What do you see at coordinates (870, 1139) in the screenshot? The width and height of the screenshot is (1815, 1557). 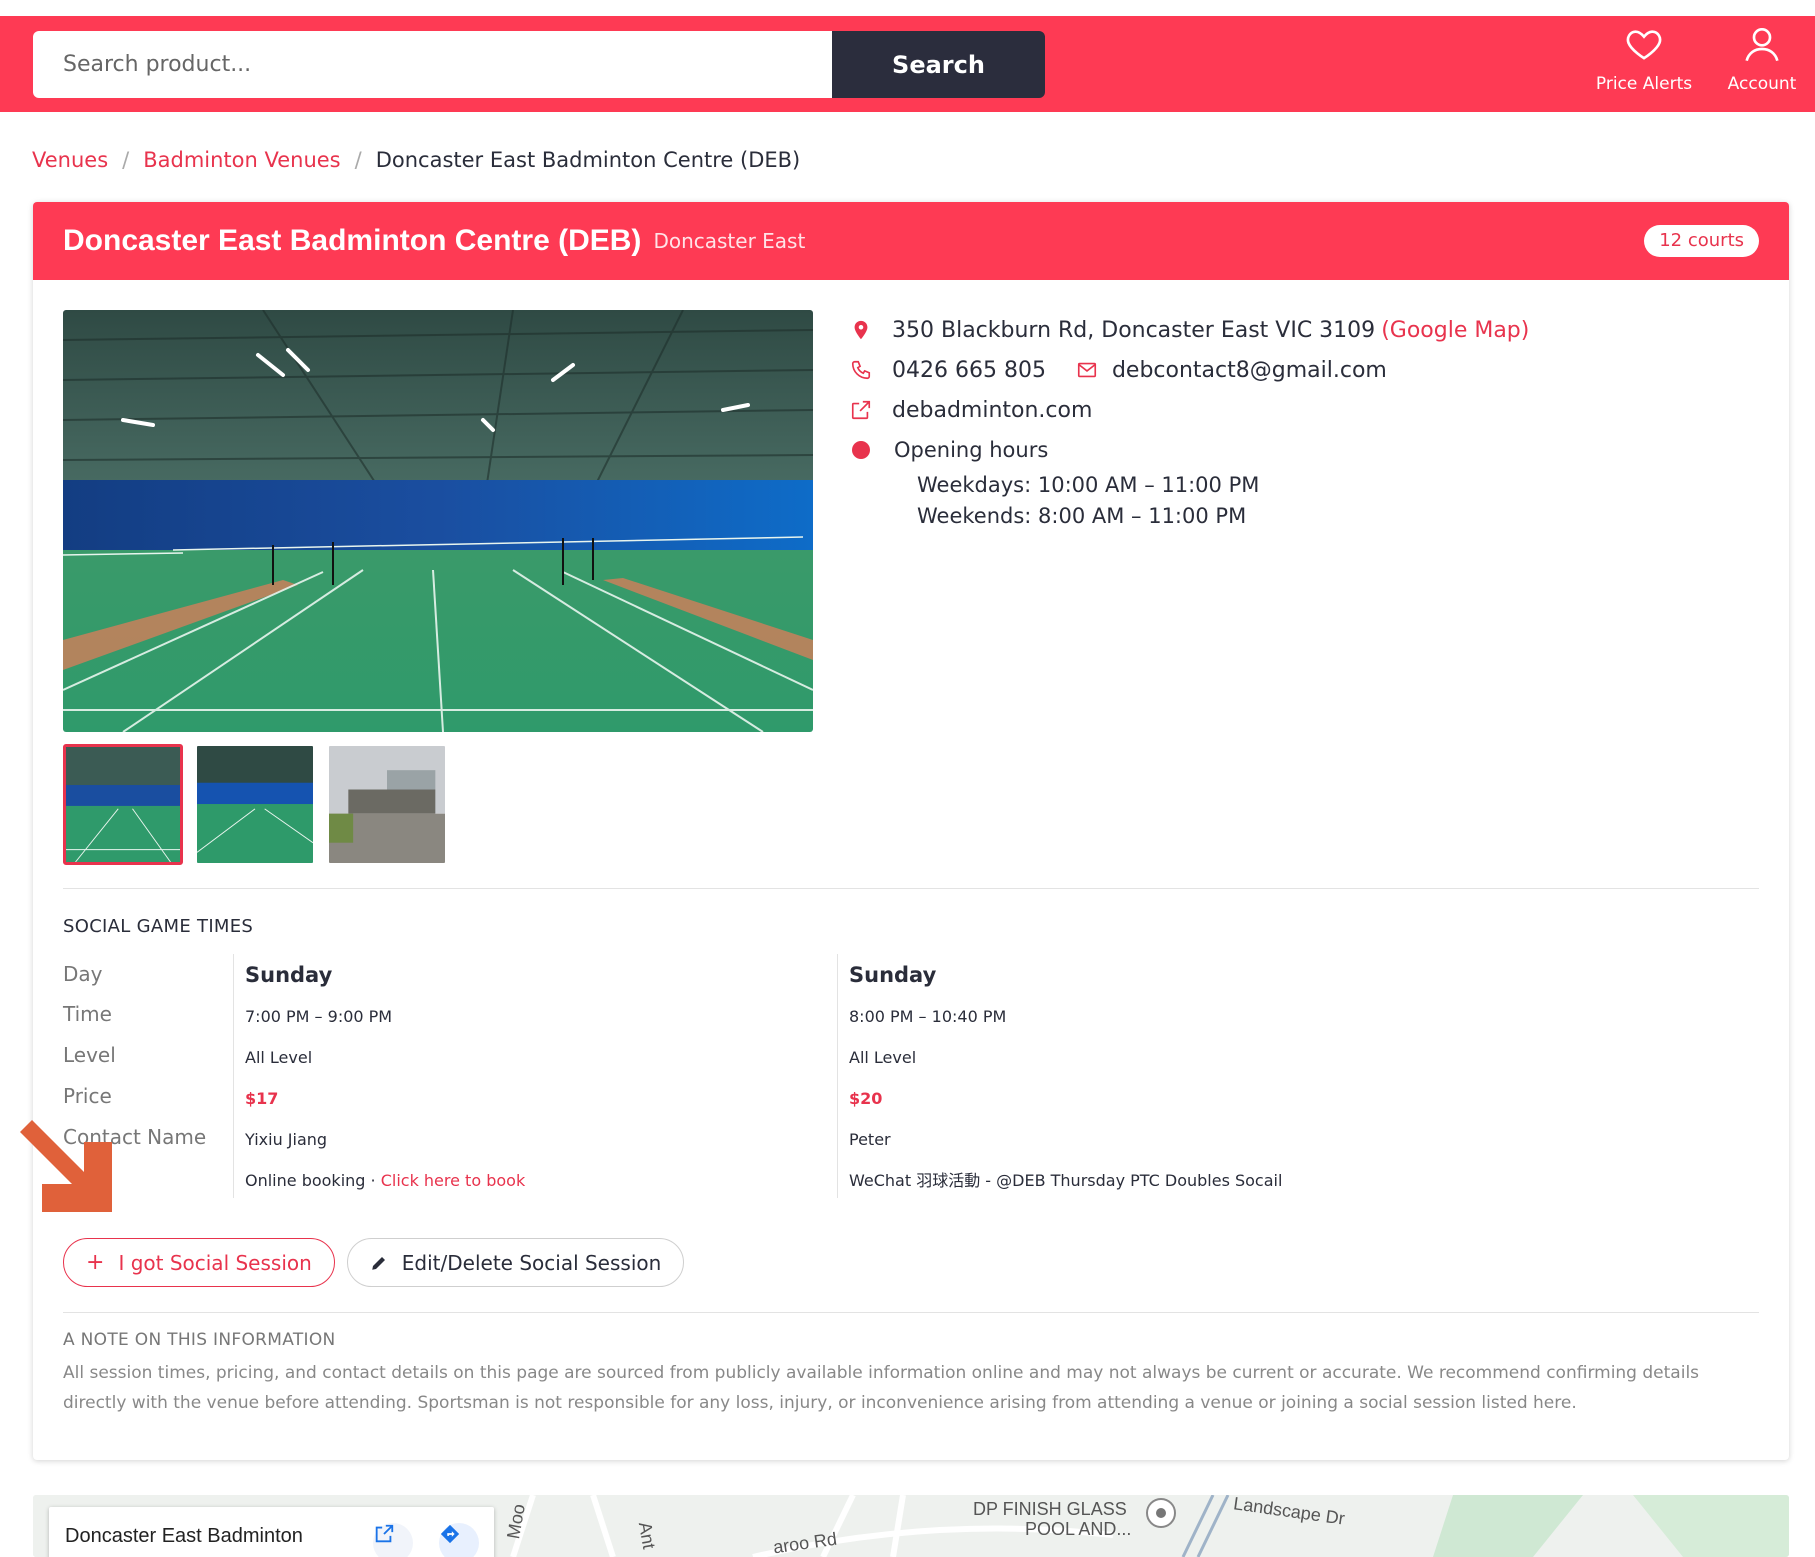 I see `session-contact: Peter` at bounding box center [870, 1139].